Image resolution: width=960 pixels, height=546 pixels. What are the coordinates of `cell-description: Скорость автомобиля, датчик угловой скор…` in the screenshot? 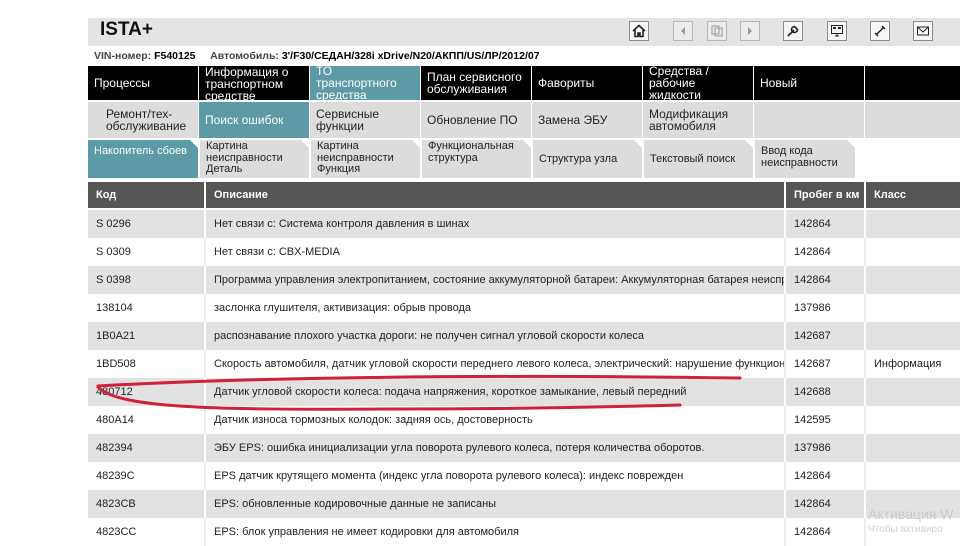 It's located at (496, 364).